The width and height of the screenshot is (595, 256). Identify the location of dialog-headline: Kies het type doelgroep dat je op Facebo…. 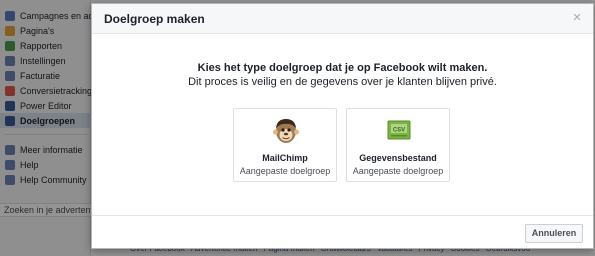
(342, 68).